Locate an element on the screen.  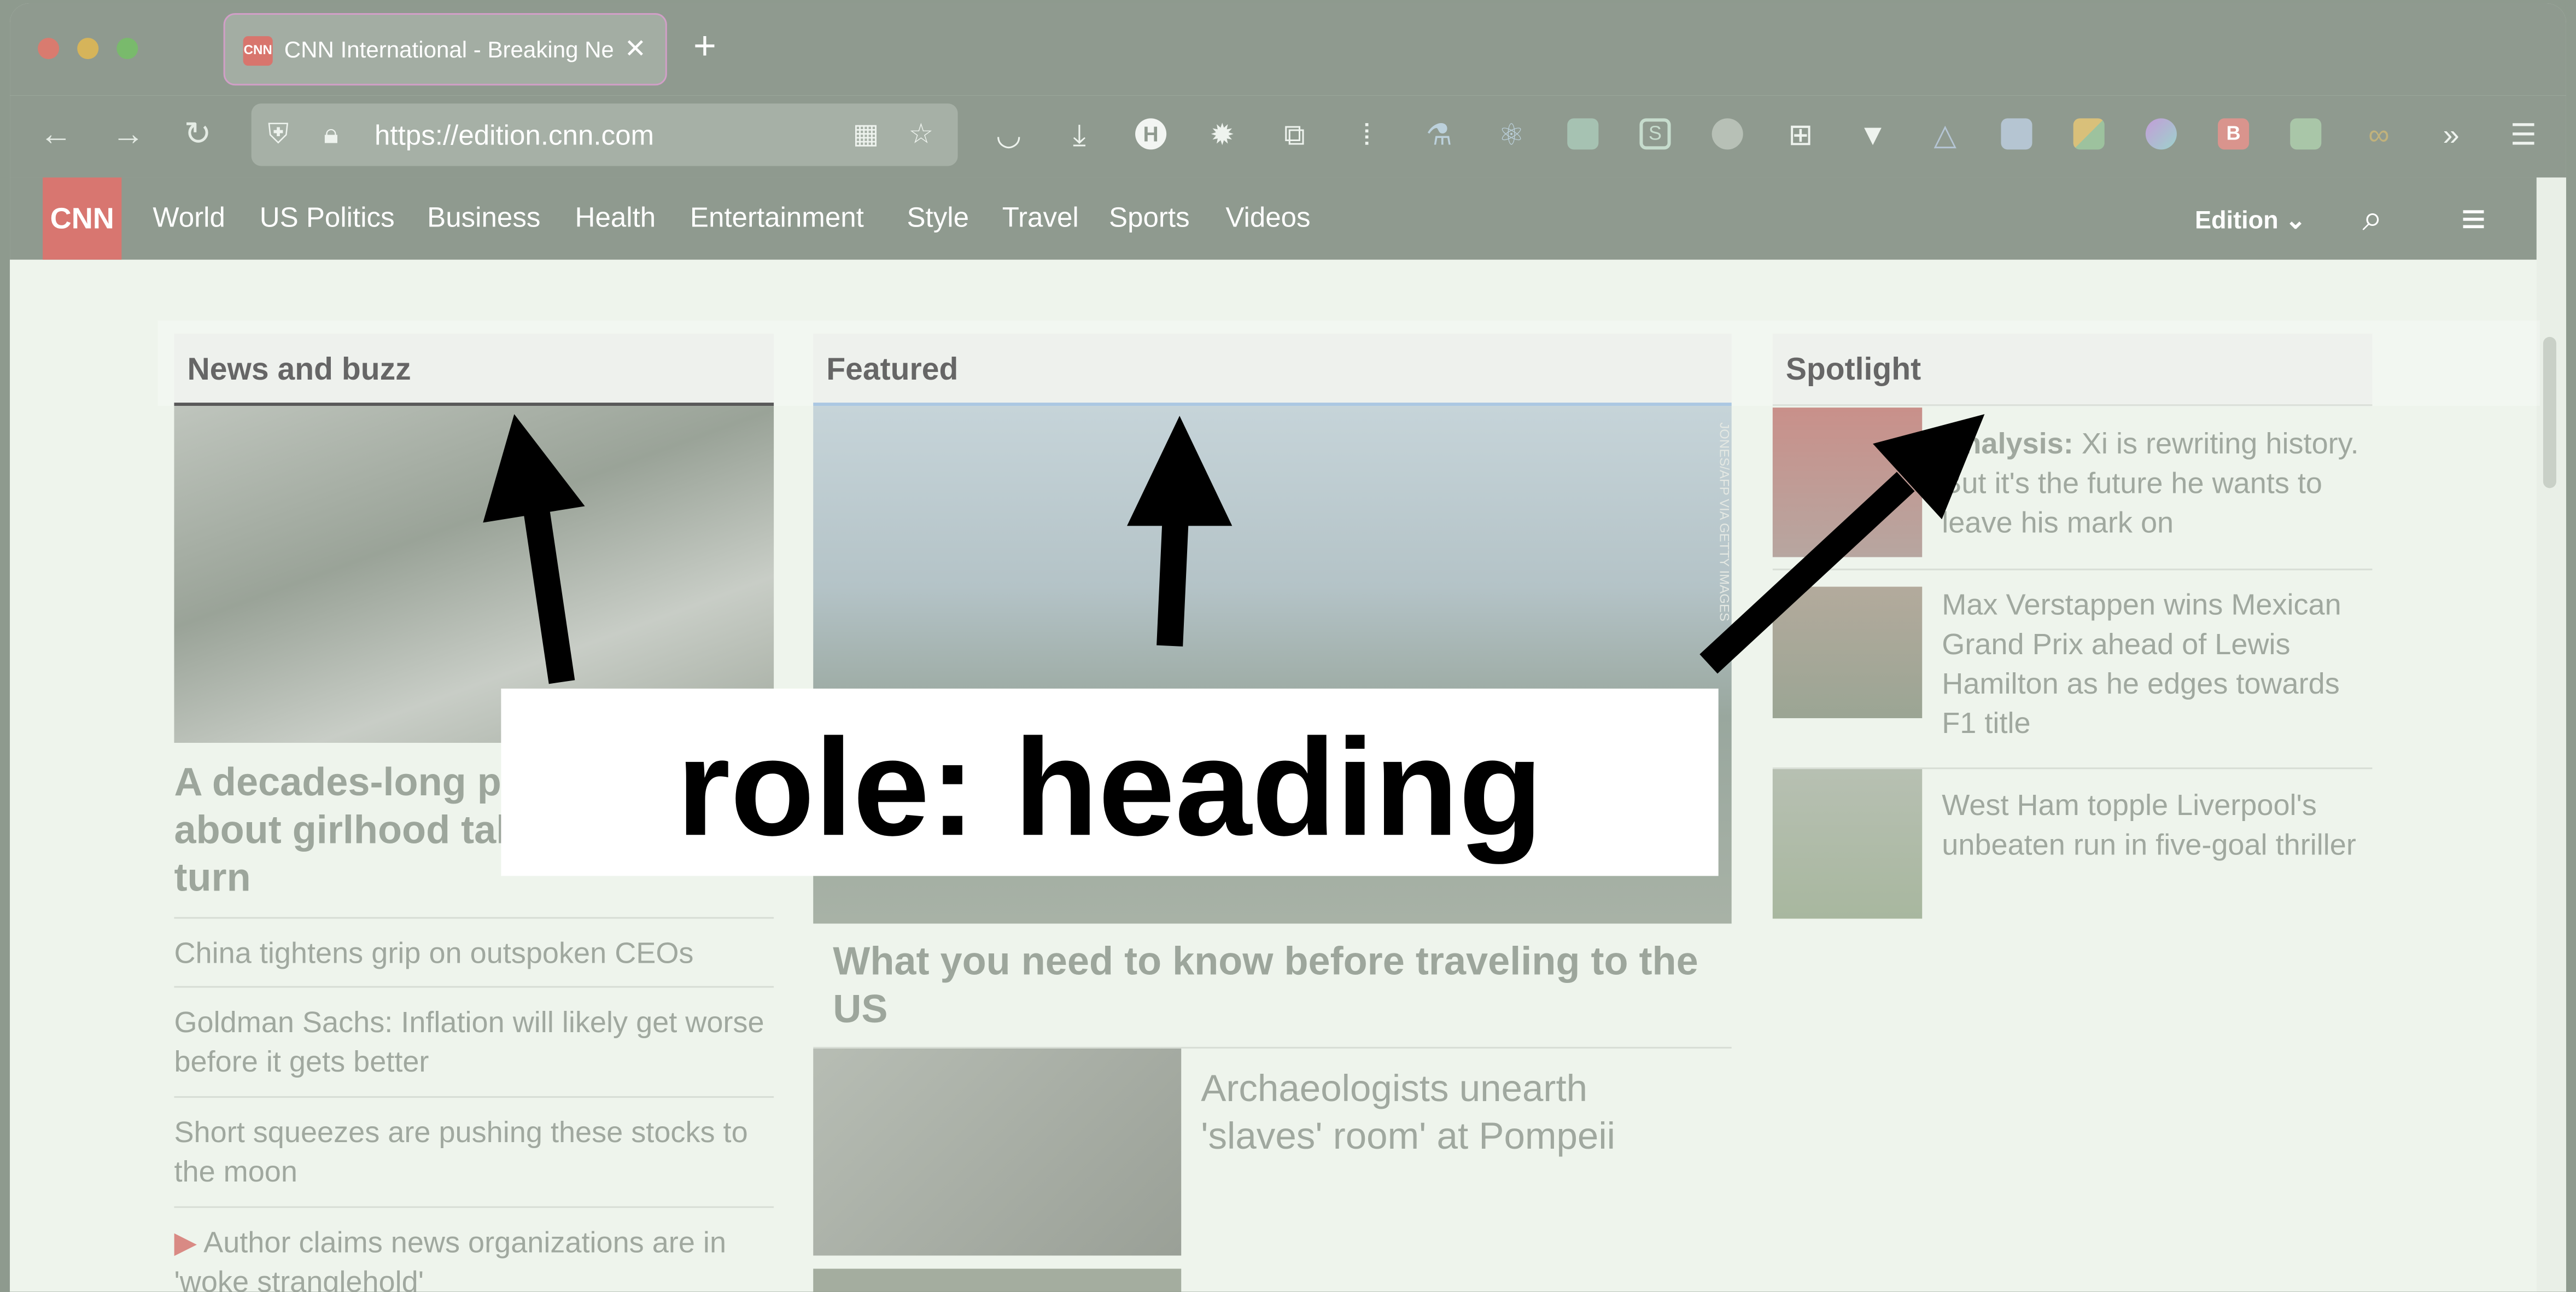
arrow-featured-icon is located at coordinates (1179, 531).